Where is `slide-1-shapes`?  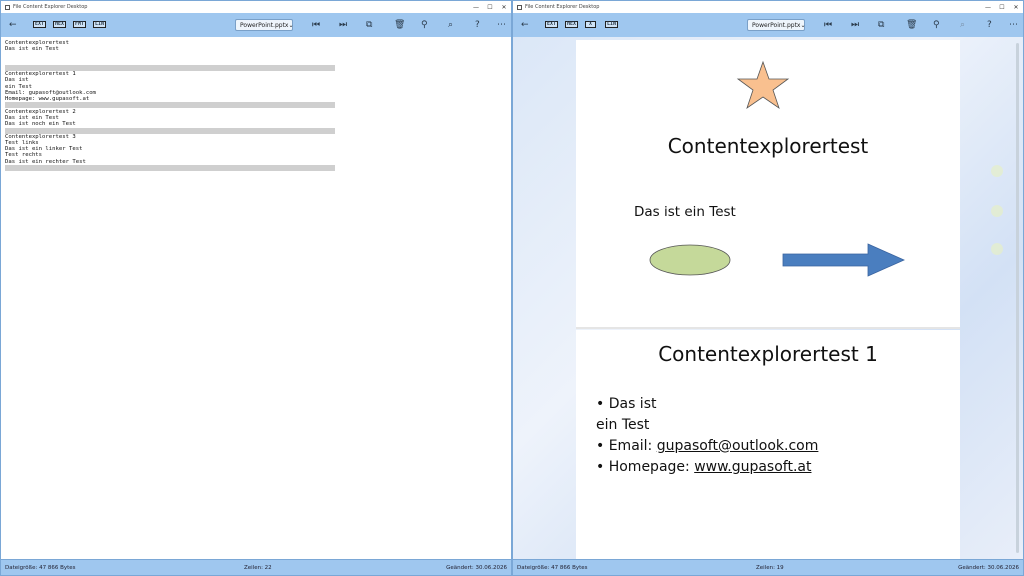 slide-1-shapes is located at coordinates (777, 168).